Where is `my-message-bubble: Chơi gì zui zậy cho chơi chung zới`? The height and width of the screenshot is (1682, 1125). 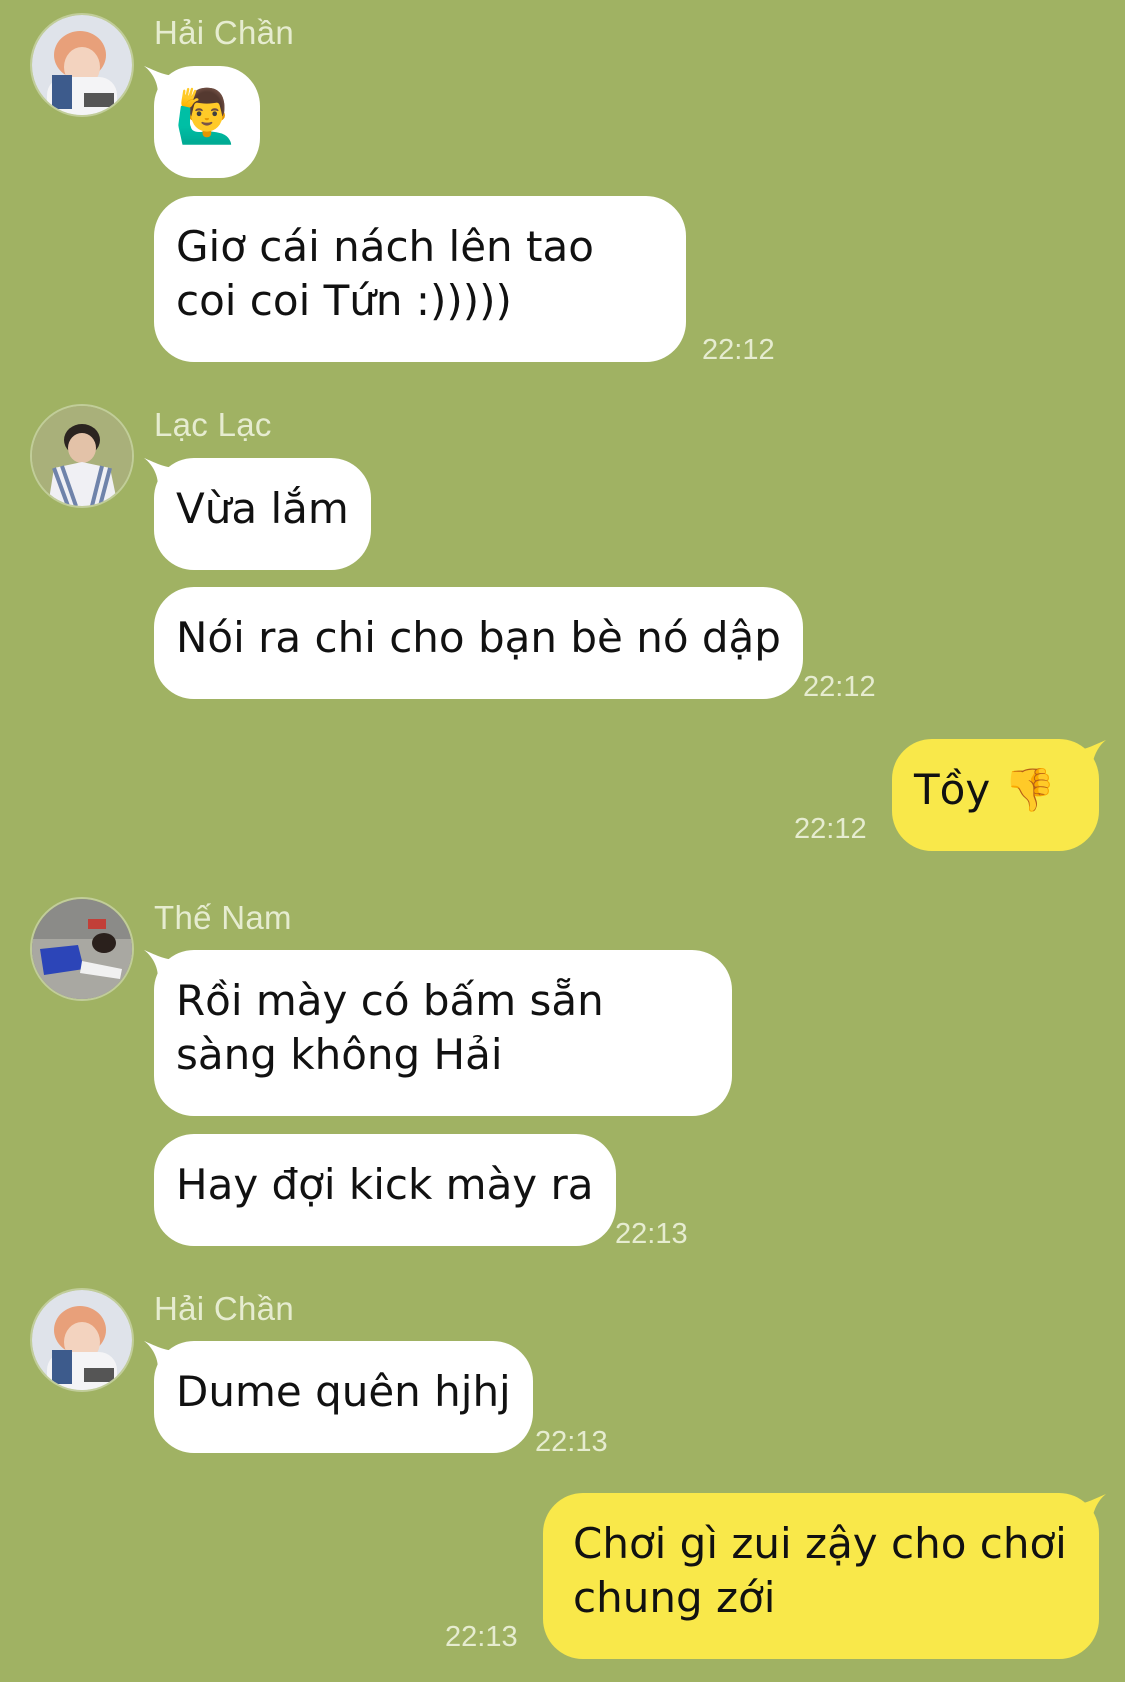
my-message-bubble: Chơi gì zui zậy cho chơi chung zới is located at coordinates (821, 1576).